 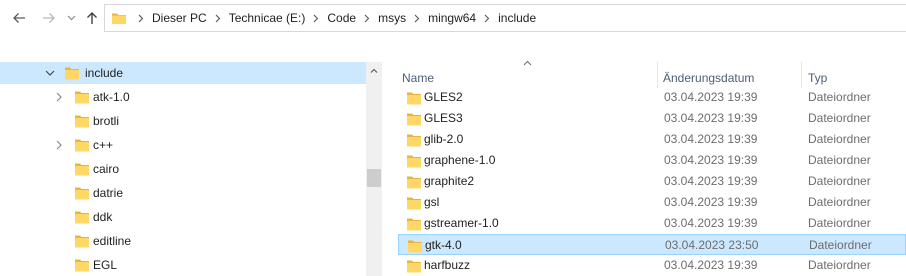 What do you see at coordinates (183, 121) in the screenshot?
I see `tree-item: brotli` at bounding box center [183, 121].